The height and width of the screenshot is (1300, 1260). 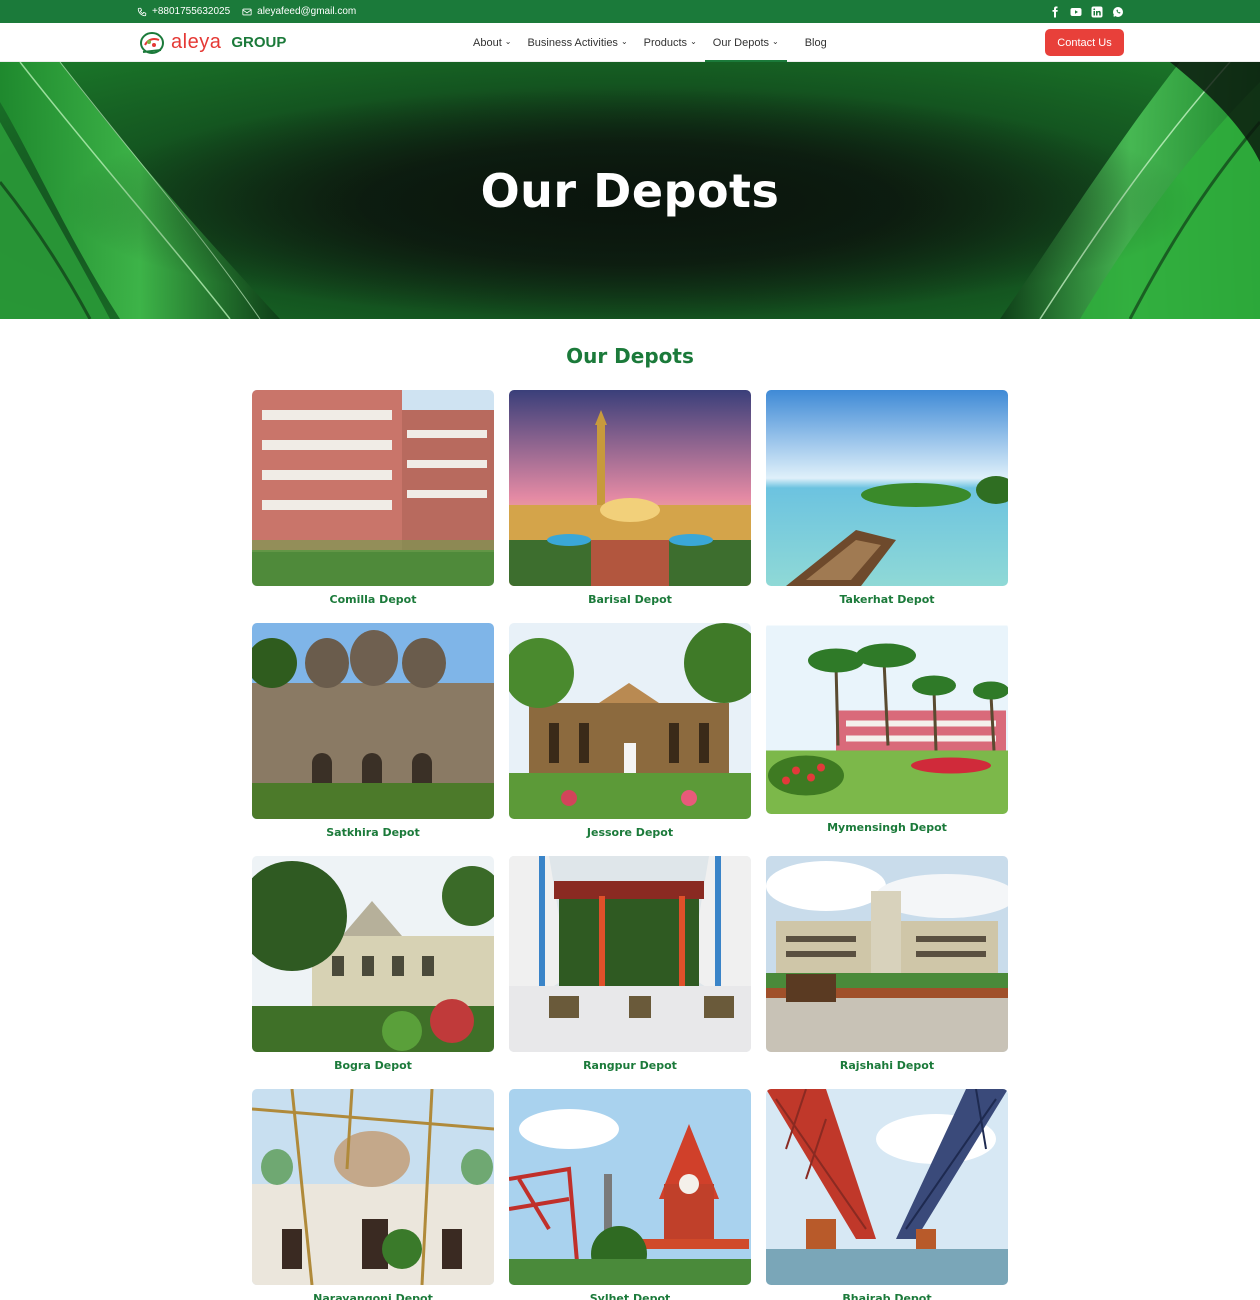 I want to click on nav-label: Blog, so click(x=815, y=42).